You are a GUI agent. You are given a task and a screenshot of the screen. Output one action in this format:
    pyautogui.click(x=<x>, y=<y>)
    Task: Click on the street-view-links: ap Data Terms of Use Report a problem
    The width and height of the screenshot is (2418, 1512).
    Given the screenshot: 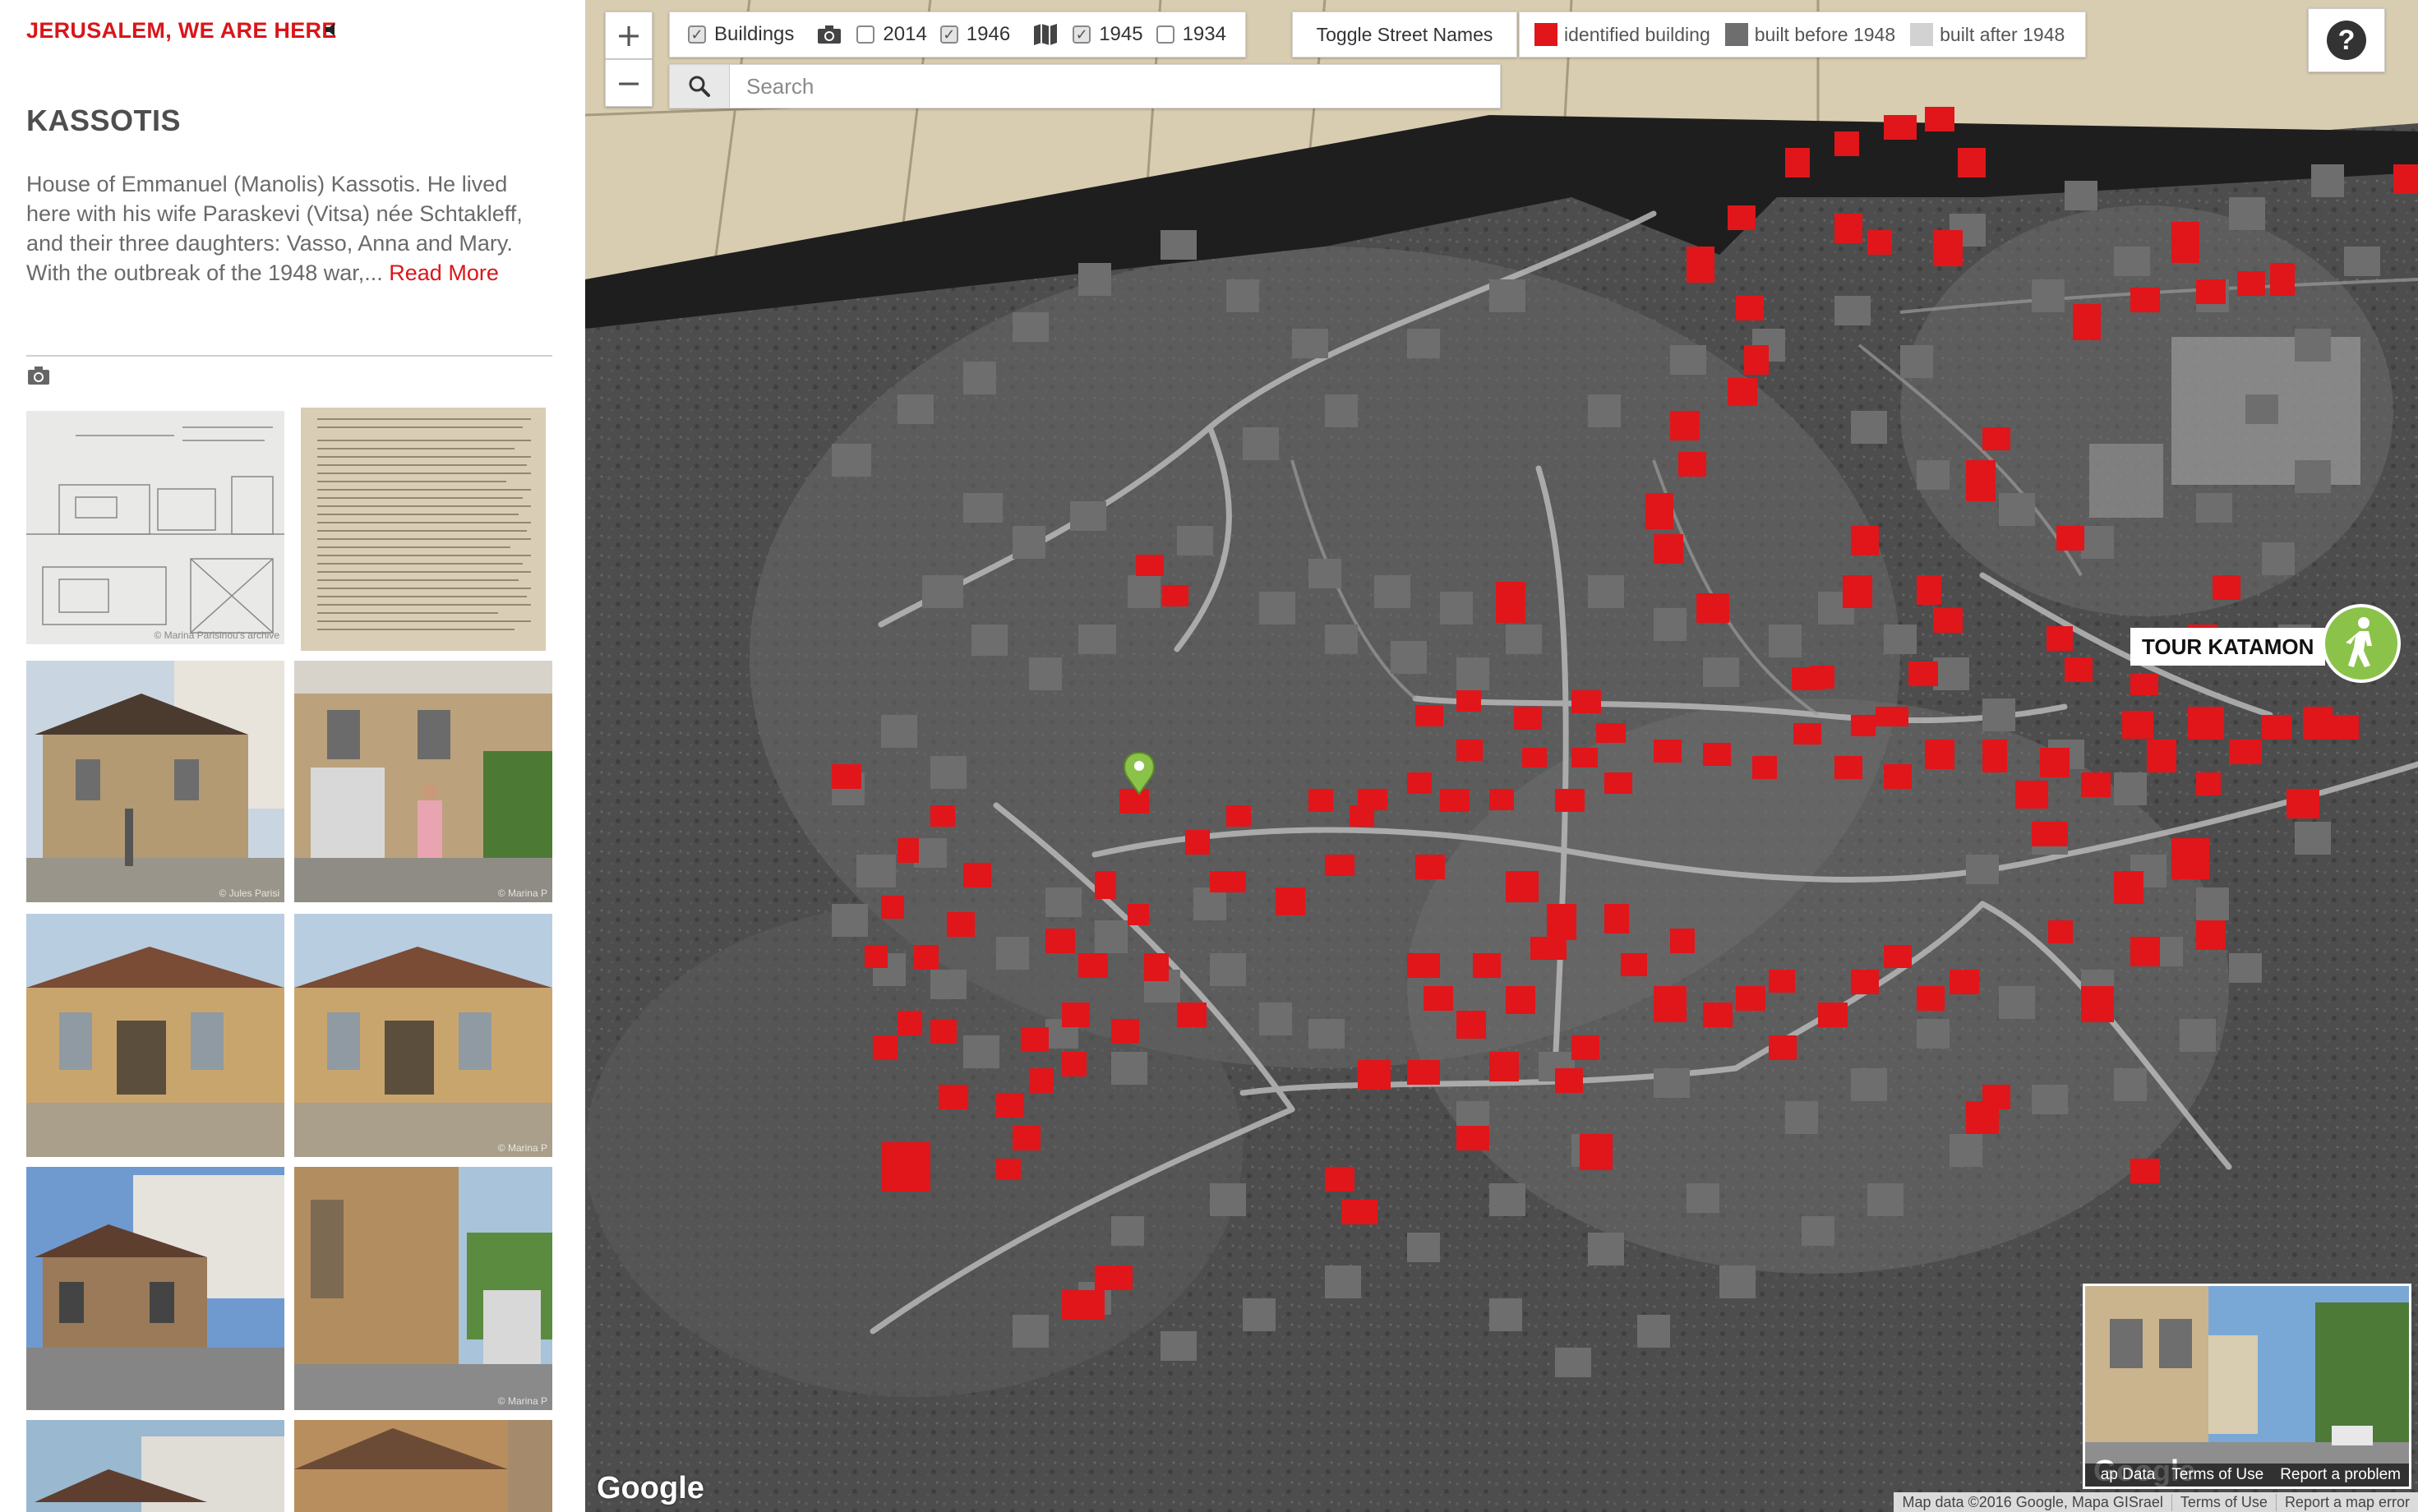 What is the action you would take?
    pyautogui.click(x=2247, y=1476)
    